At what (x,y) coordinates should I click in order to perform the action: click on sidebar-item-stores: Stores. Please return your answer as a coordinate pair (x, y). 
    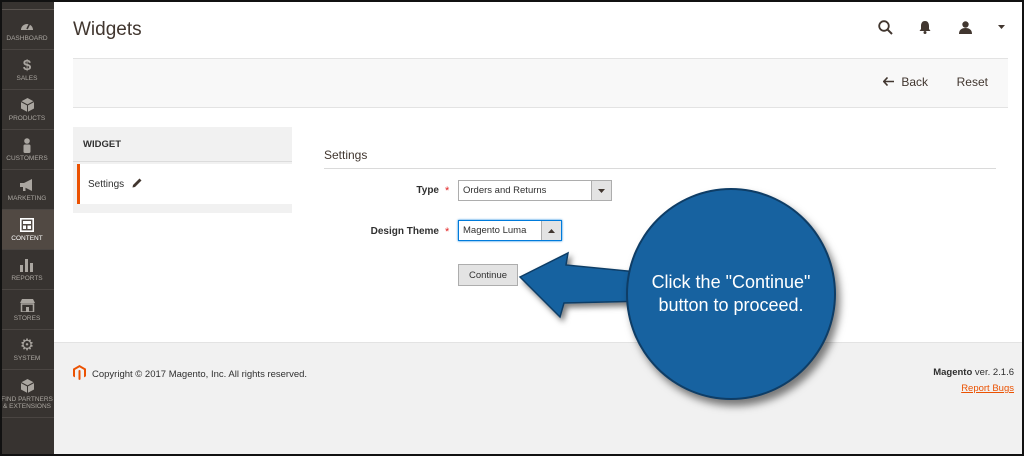
    Looking at the image, I should click on (27, 310).